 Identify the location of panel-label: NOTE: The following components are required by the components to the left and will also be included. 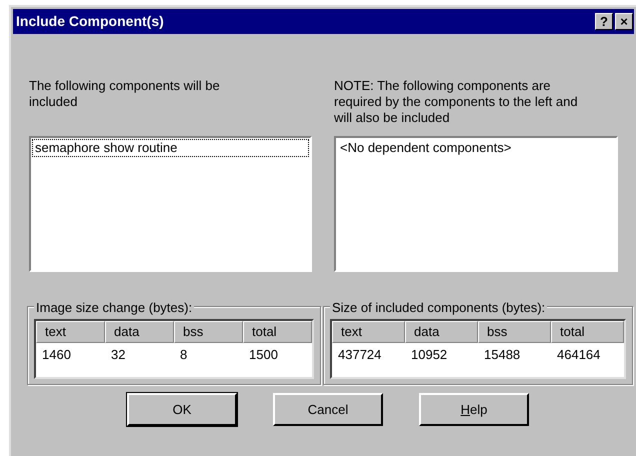
(456, 102).